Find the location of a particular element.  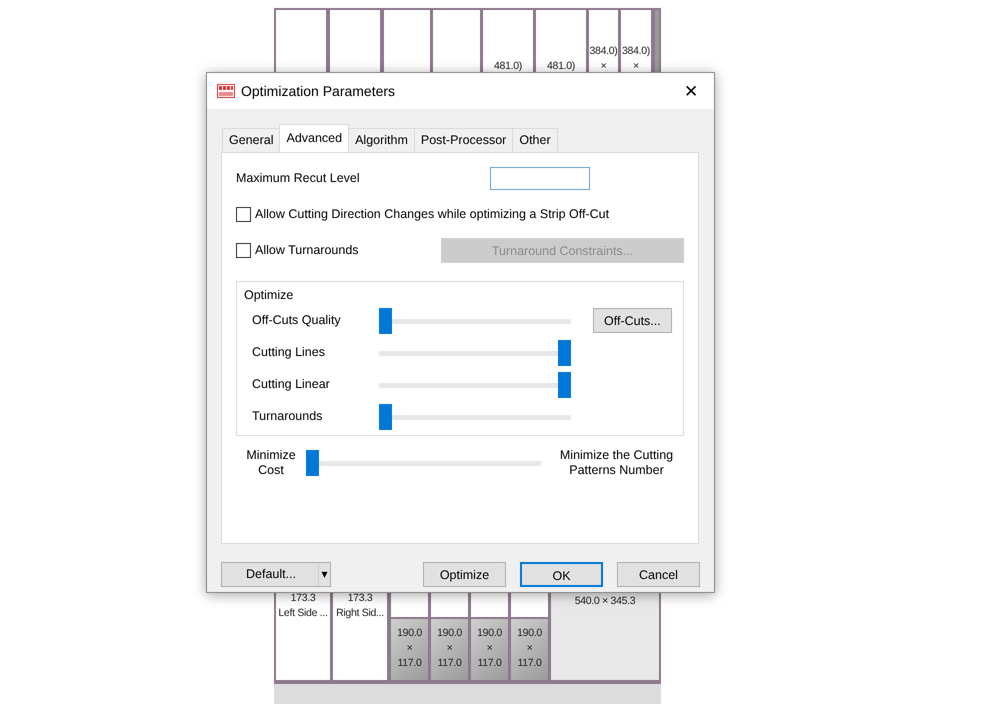

field-label: Maximum Recut Level is located at coordinates (298, 178).